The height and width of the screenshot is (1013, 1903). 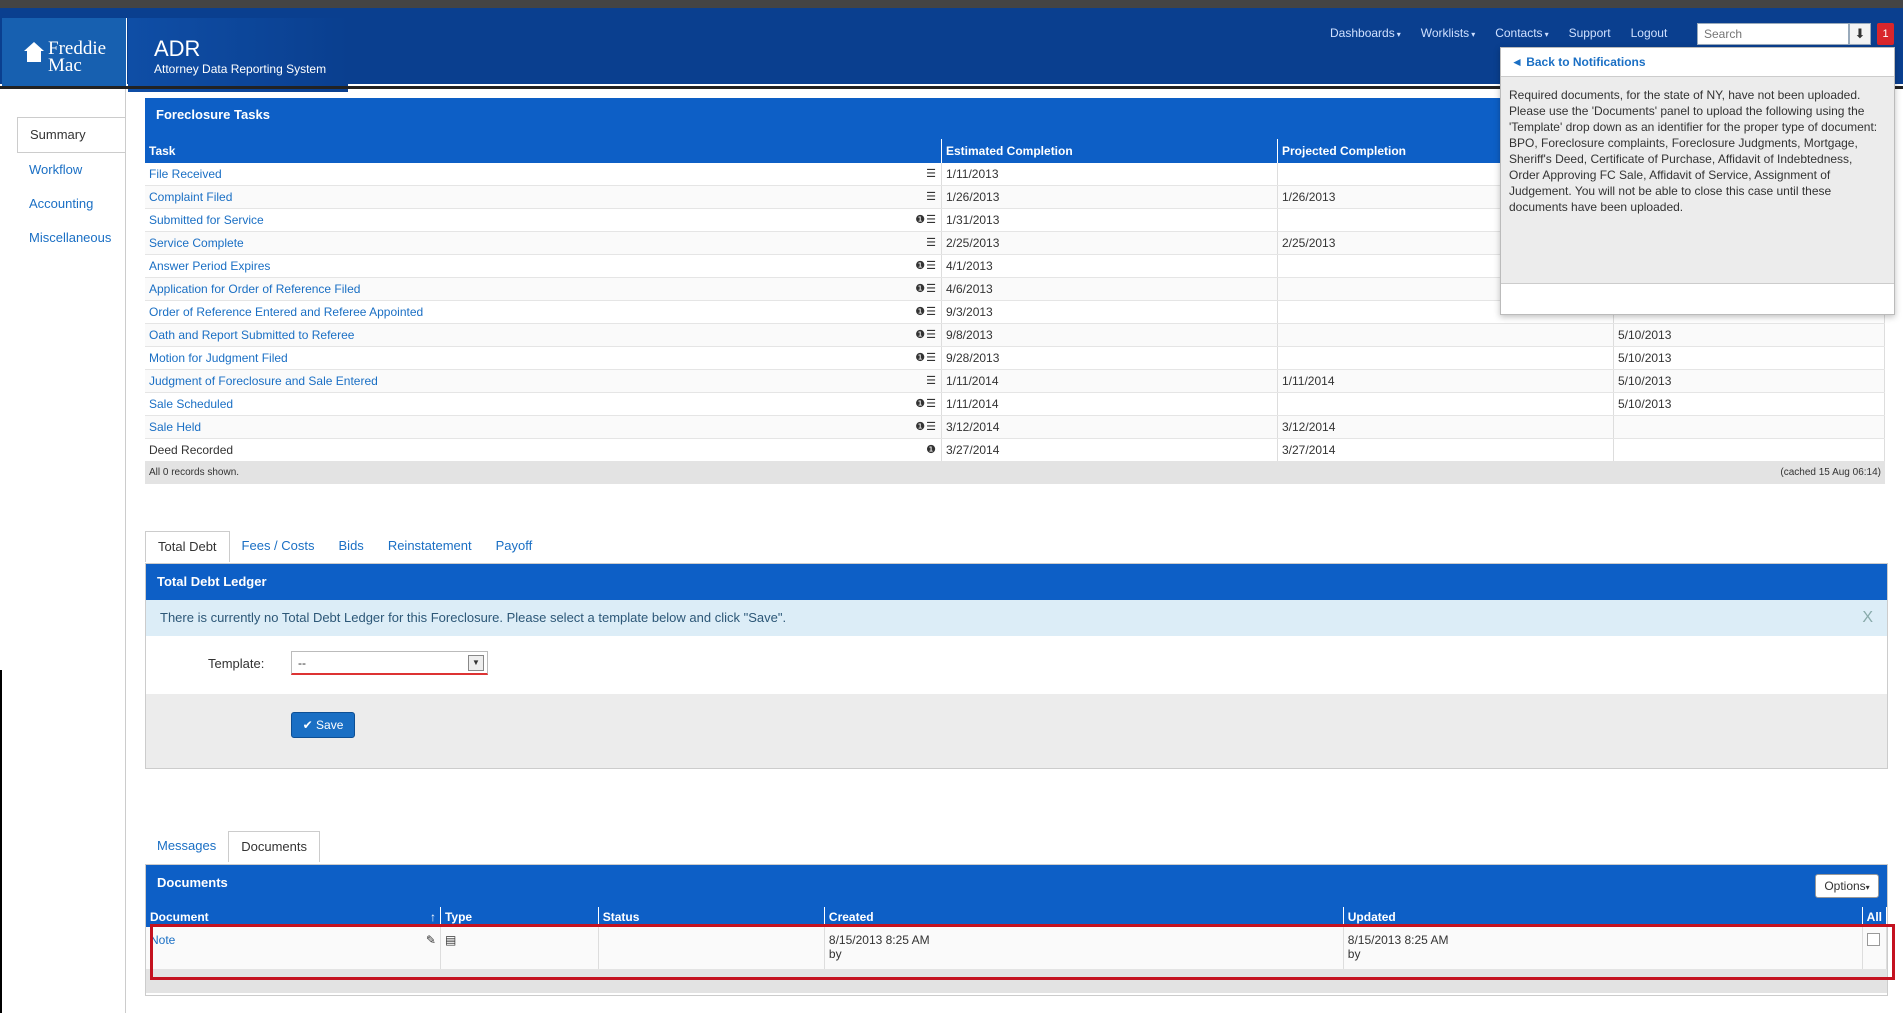 I want to click on task-link: Oath and Report Submitted to Referee, so click(x=251, y=335).